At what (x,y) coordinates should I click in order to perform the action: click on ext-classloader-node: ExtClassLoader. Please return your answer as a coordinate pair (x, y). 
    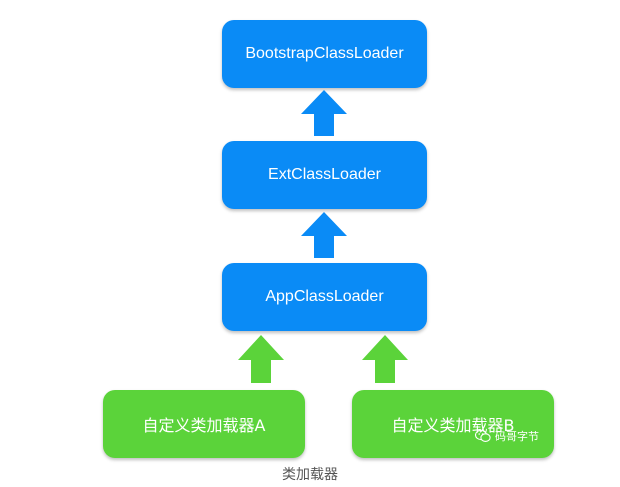
    Looking at the image, I should click on (324, 175).